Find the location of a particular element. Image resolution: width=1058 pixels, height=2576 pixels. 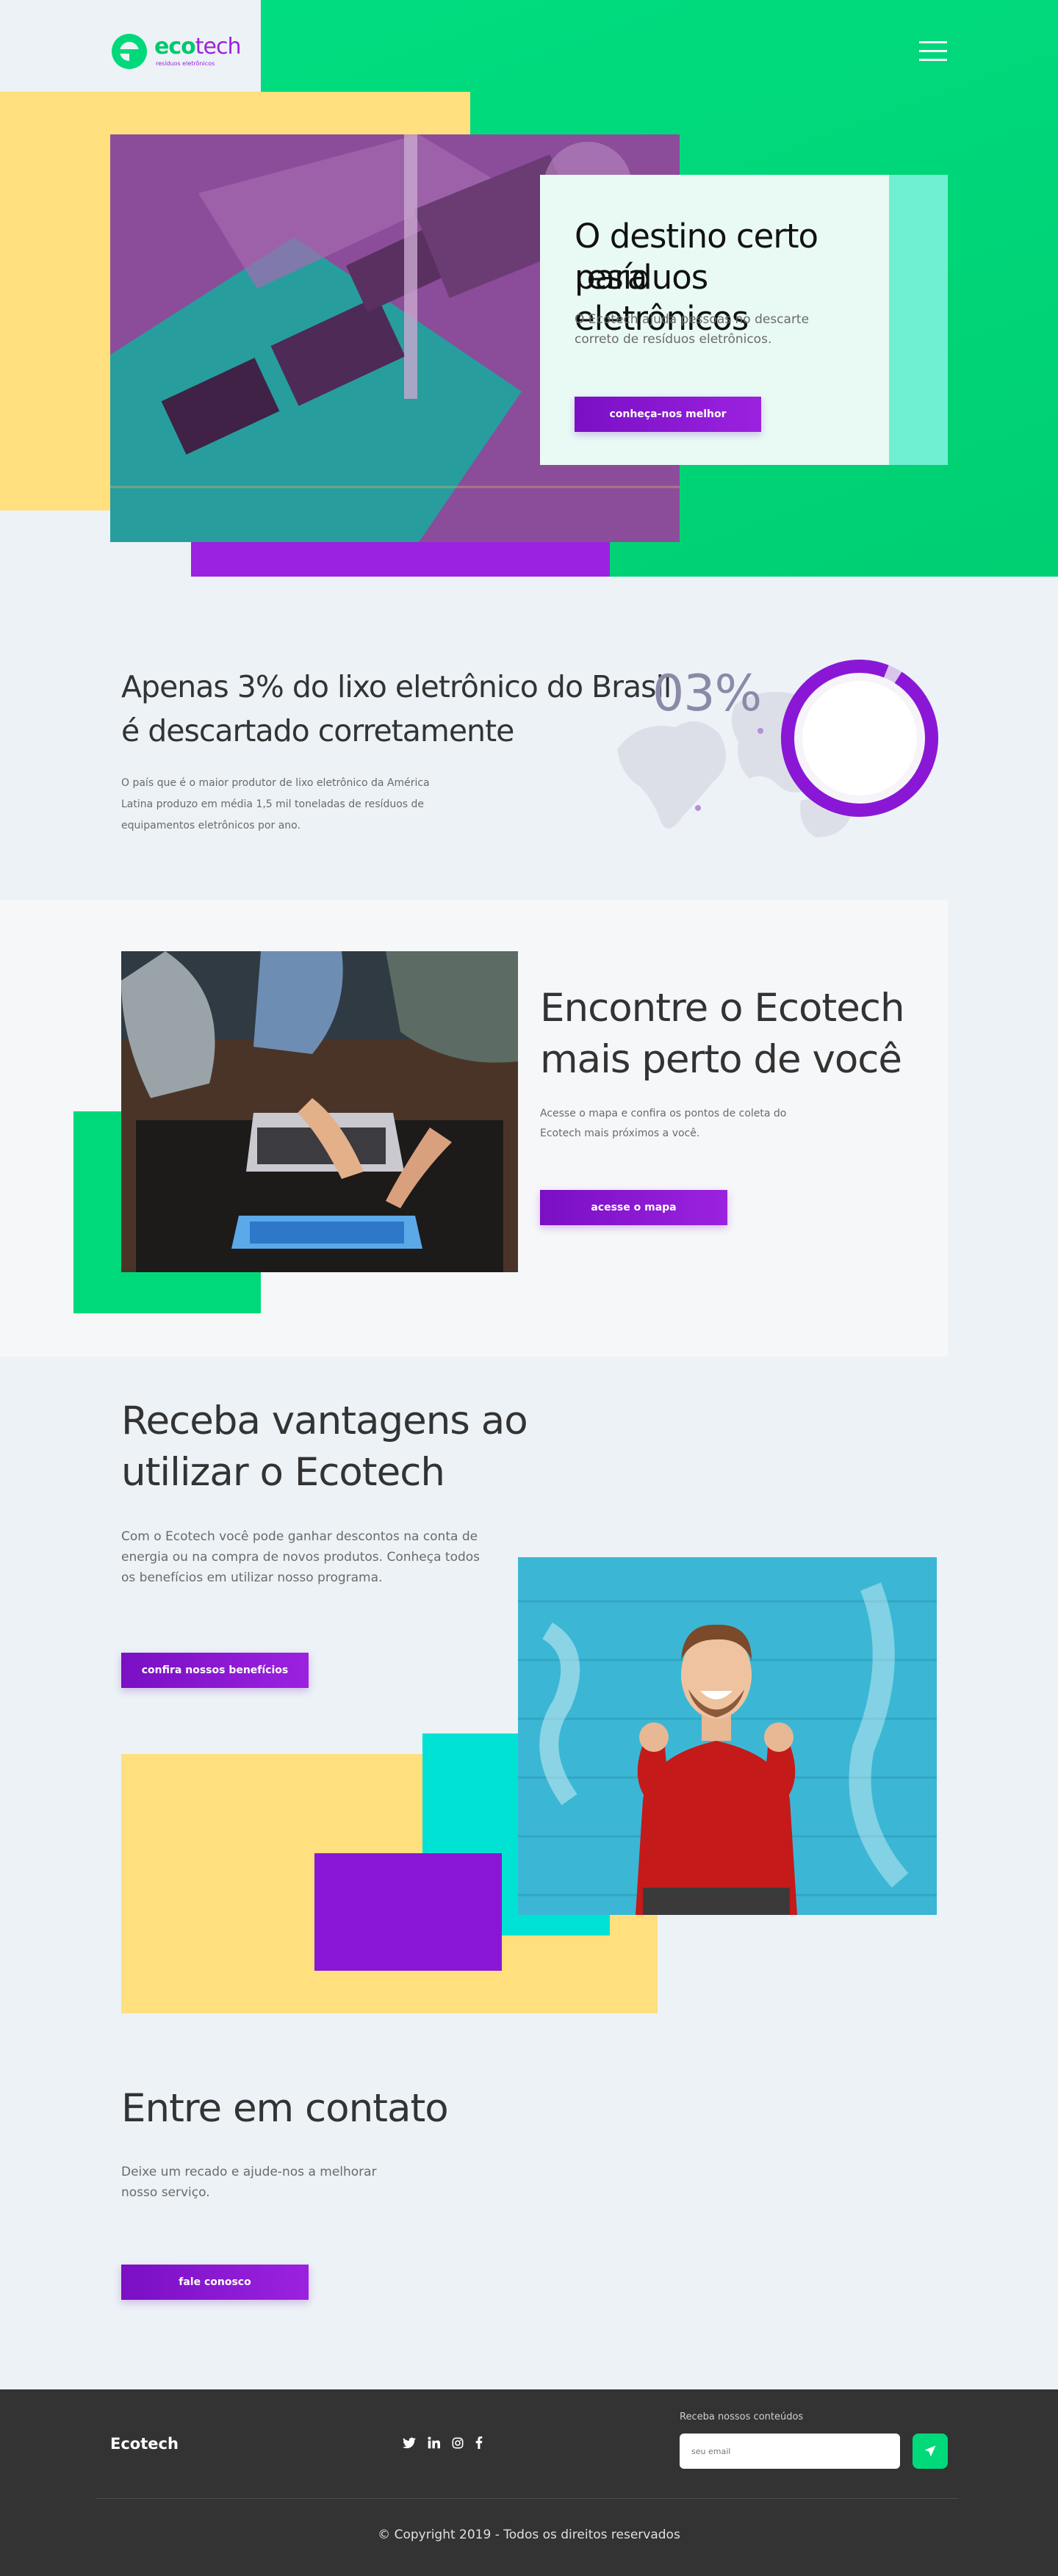

benefits-title-line1: Receba vantagens ao is located at coordinates (324, 1421).